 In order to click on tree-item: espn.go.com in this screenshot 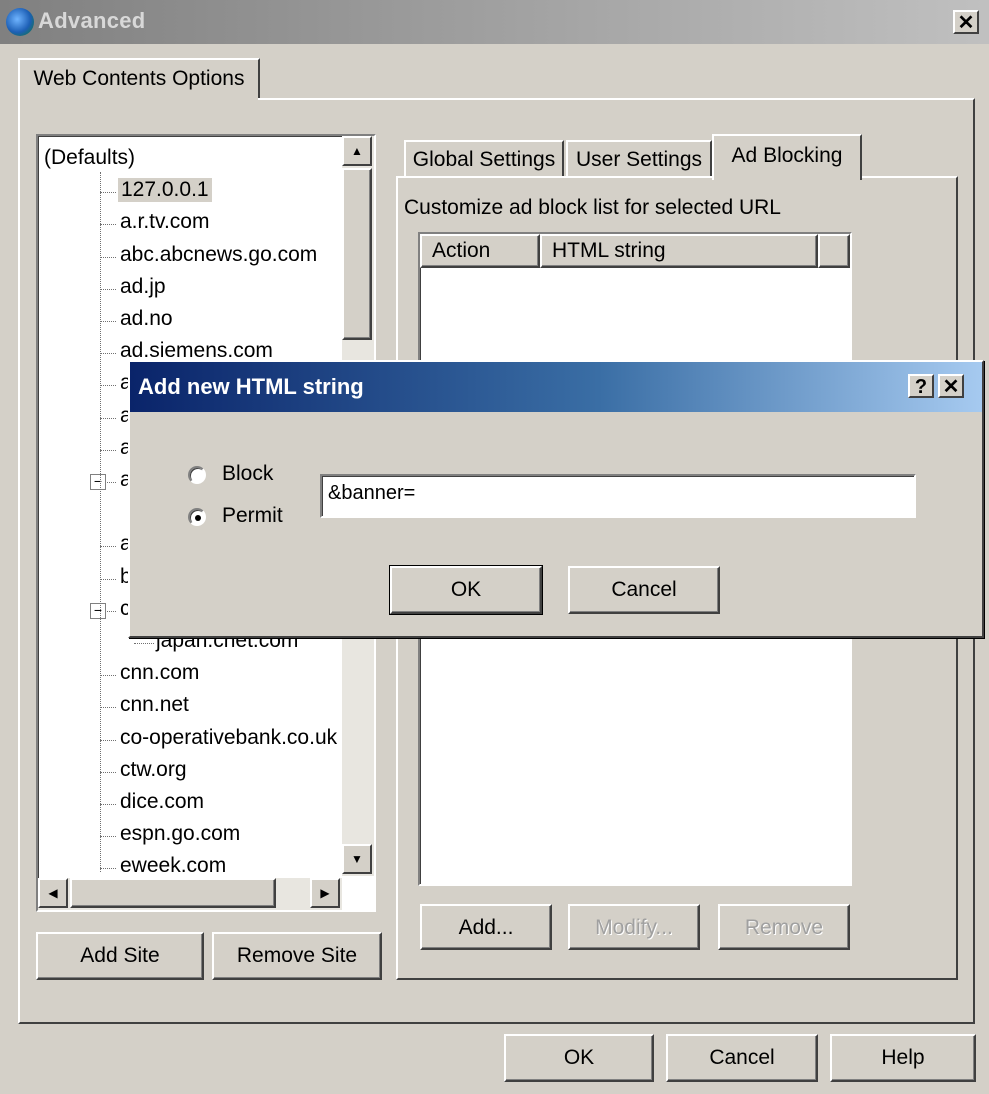, I will do `click(189, 836)`.